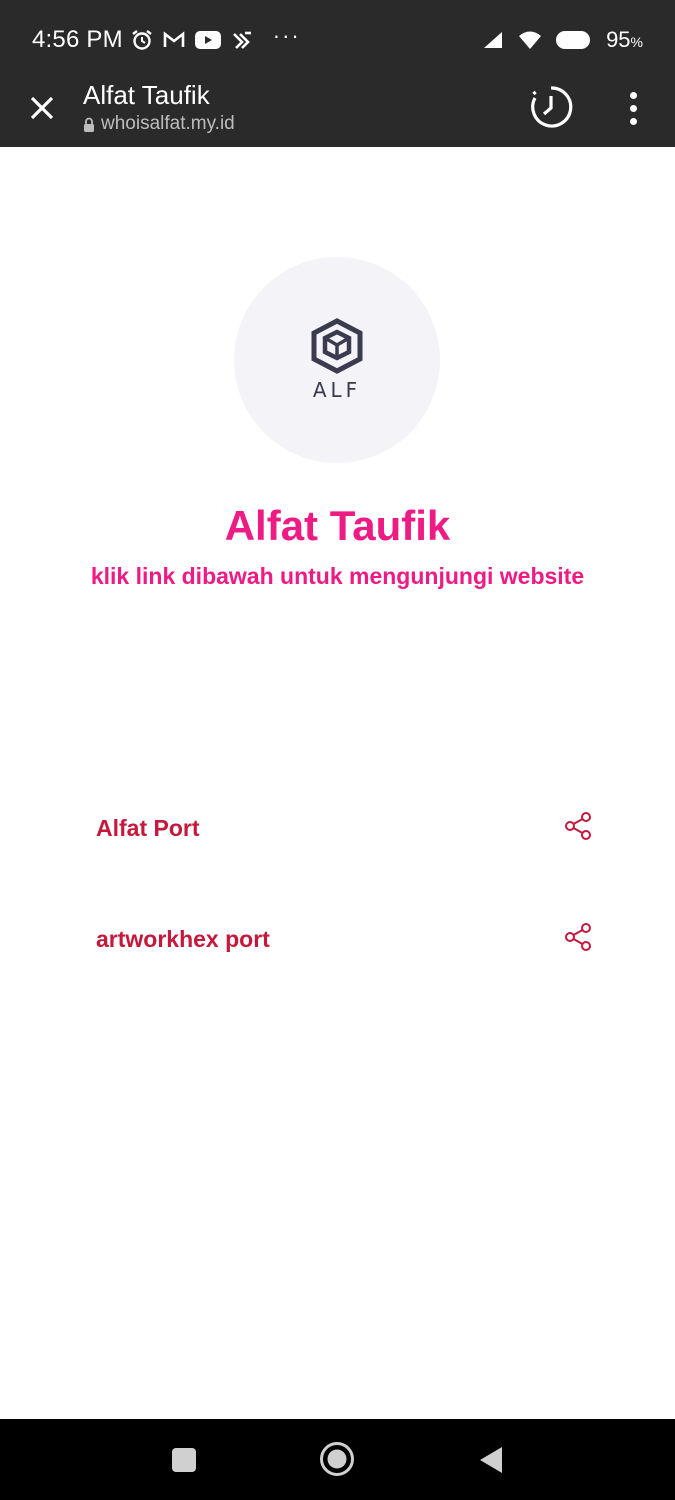  Describe the element at coordinates (346, 828) in the screenshot. I see `link-item-alfat-port: Alfat Port` at that location.